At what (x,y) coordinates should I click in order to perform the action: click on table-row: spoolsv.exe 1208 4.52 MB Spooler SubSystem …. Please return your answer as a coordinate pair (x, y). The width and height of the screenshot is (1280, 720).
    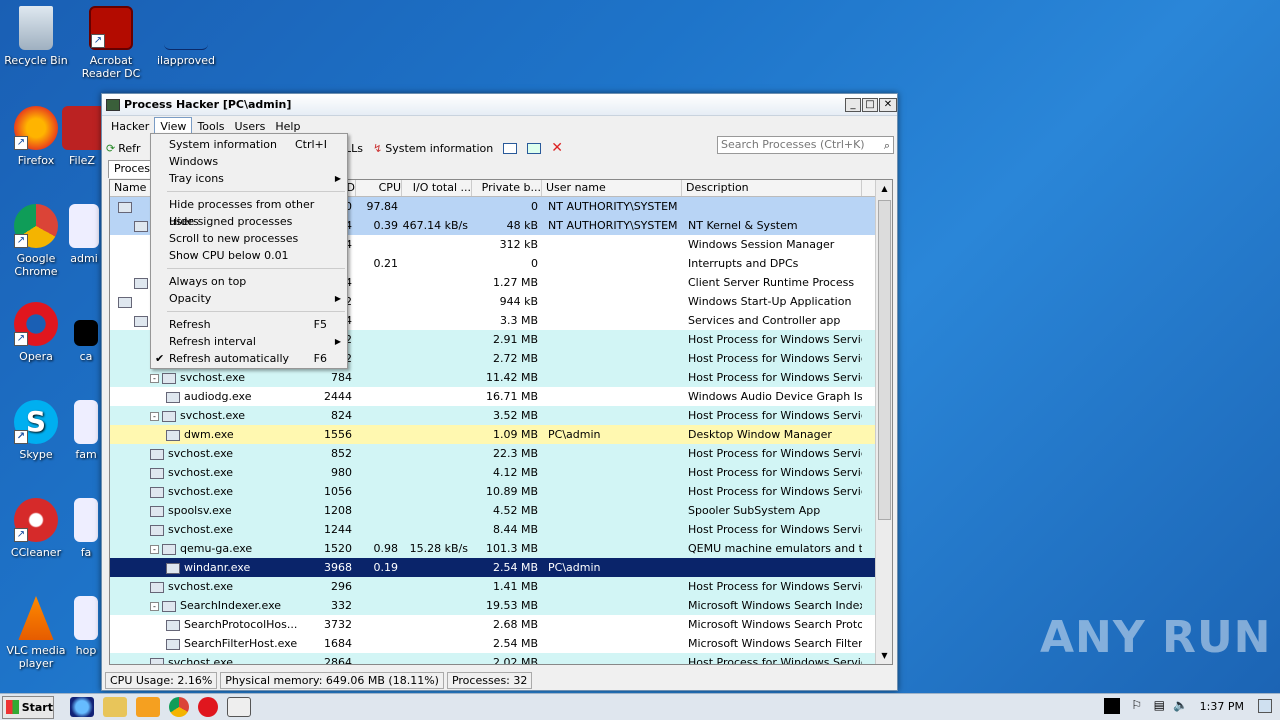
    Looking at the image, I should click on (501, 510).